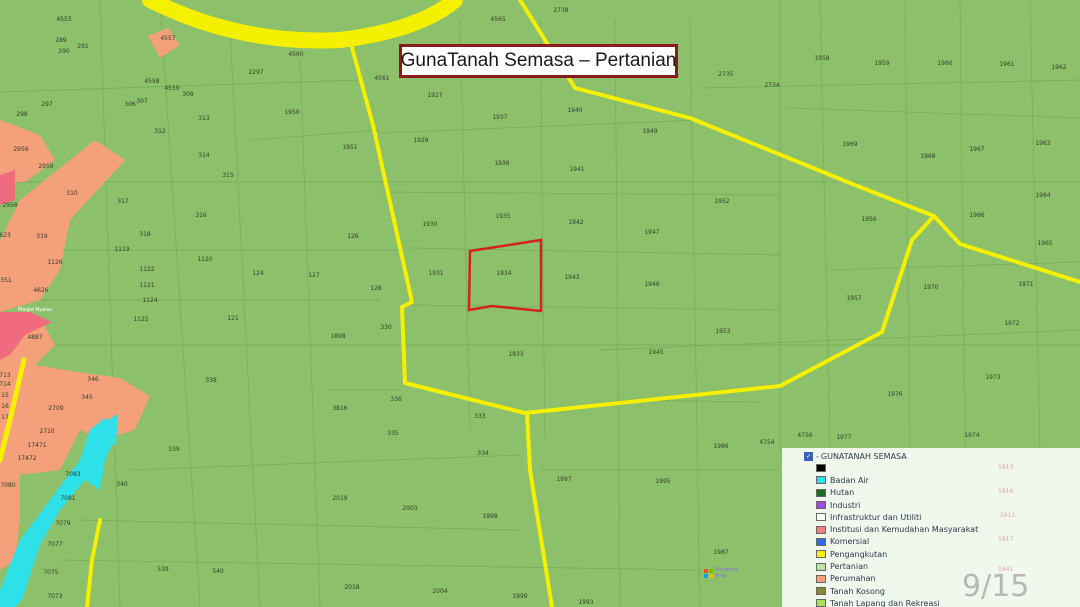 This screenshot has width=1080, height=607. I want to click on legend-item: Industri, so click(942, 505).